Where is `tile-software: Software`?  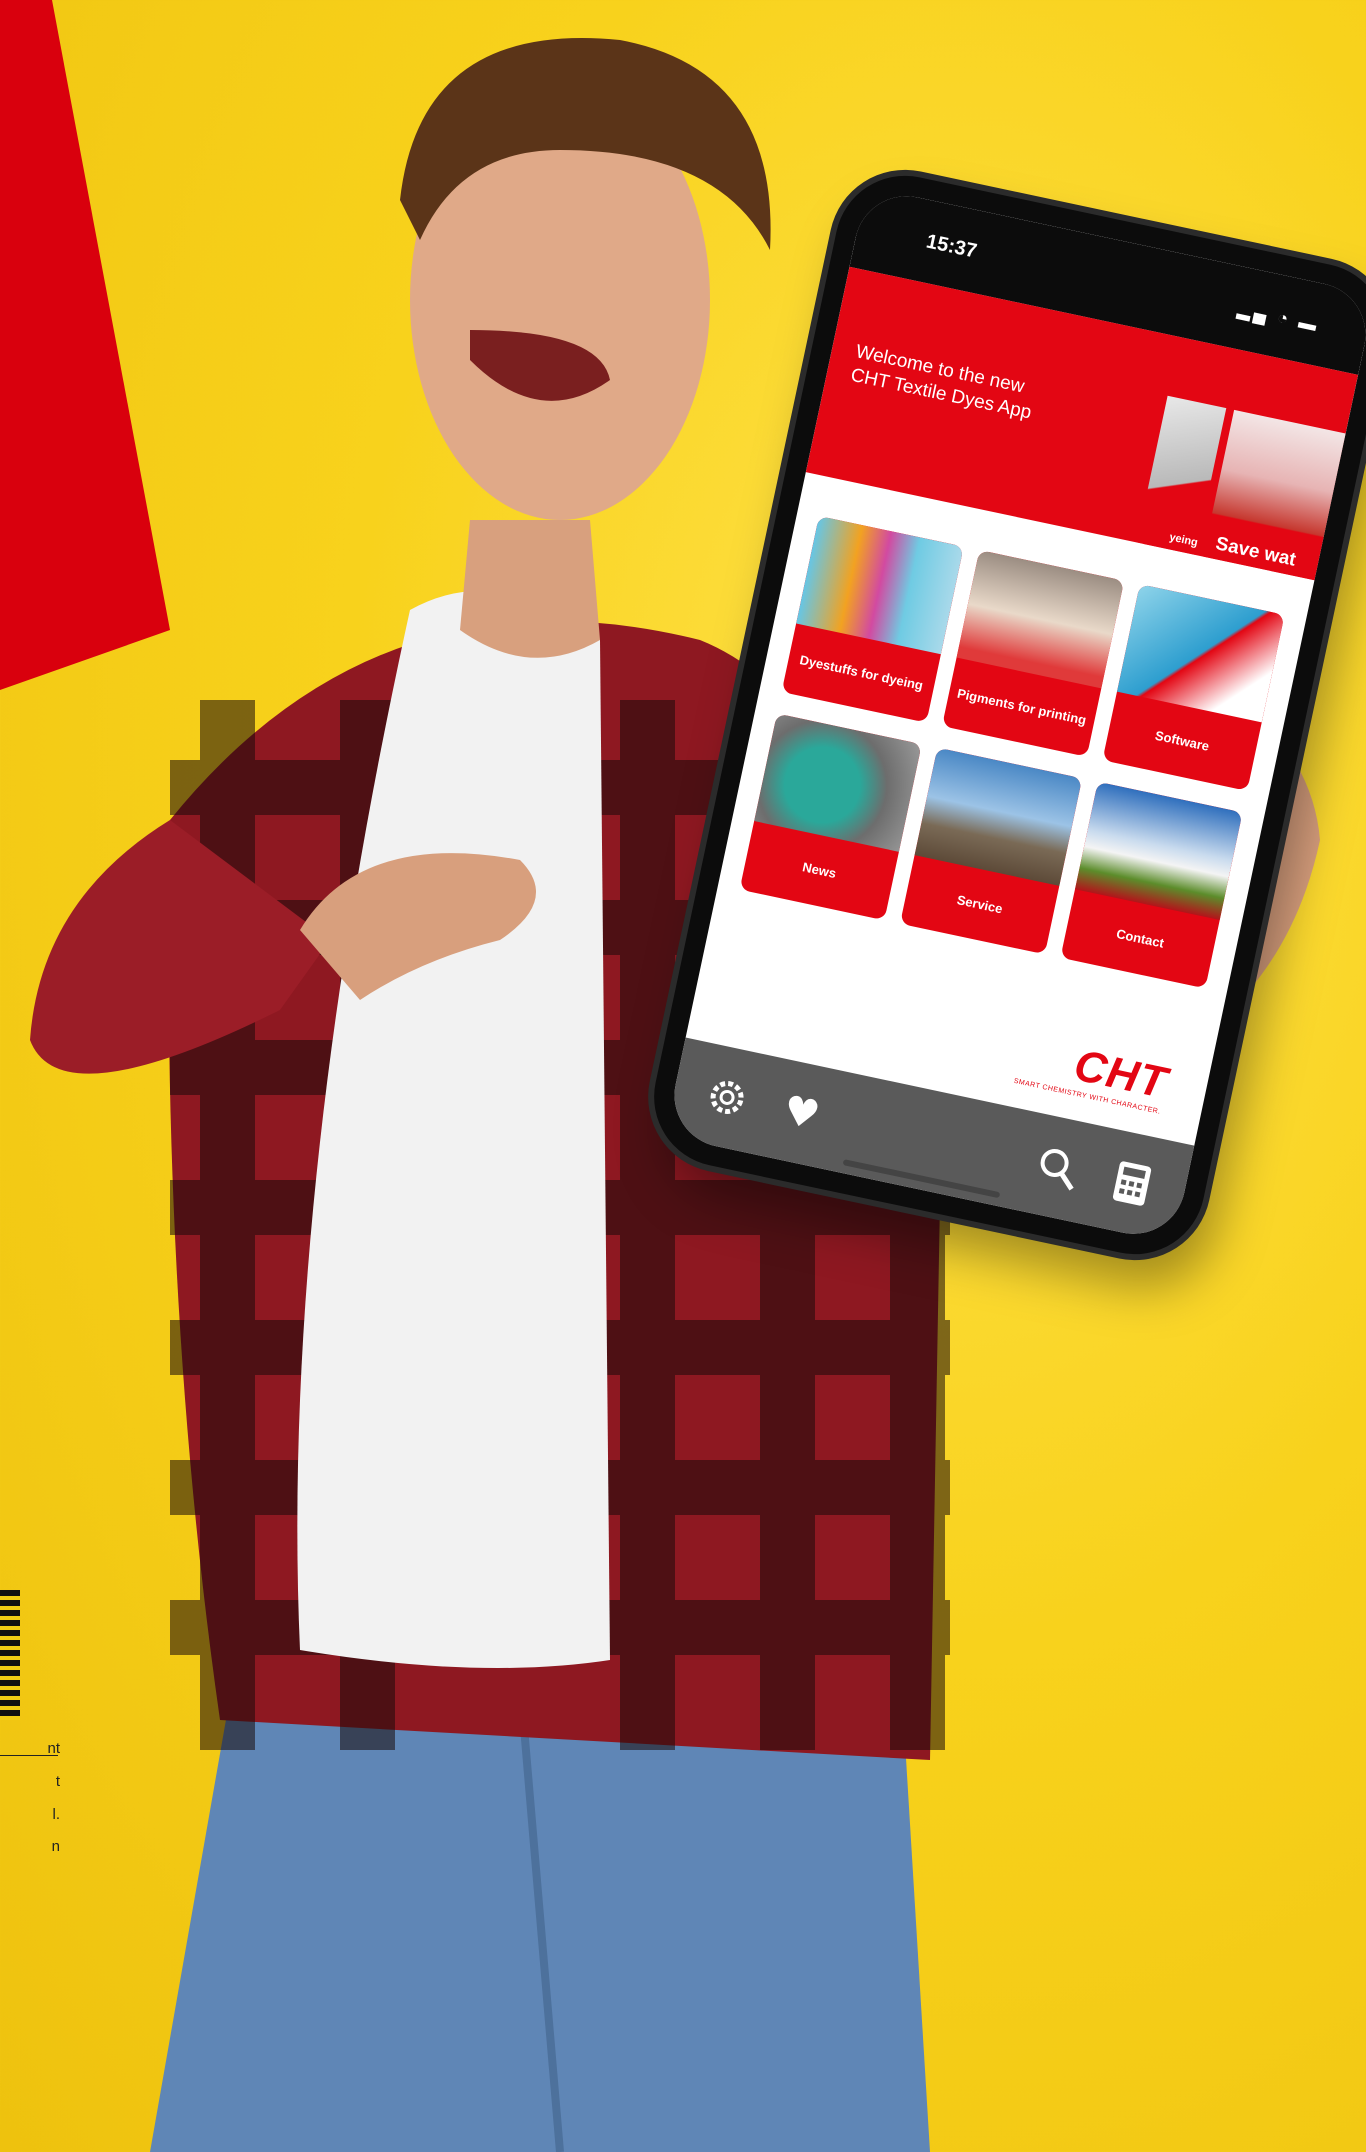 tile-software: Software is located at coordinates (1193, 687).